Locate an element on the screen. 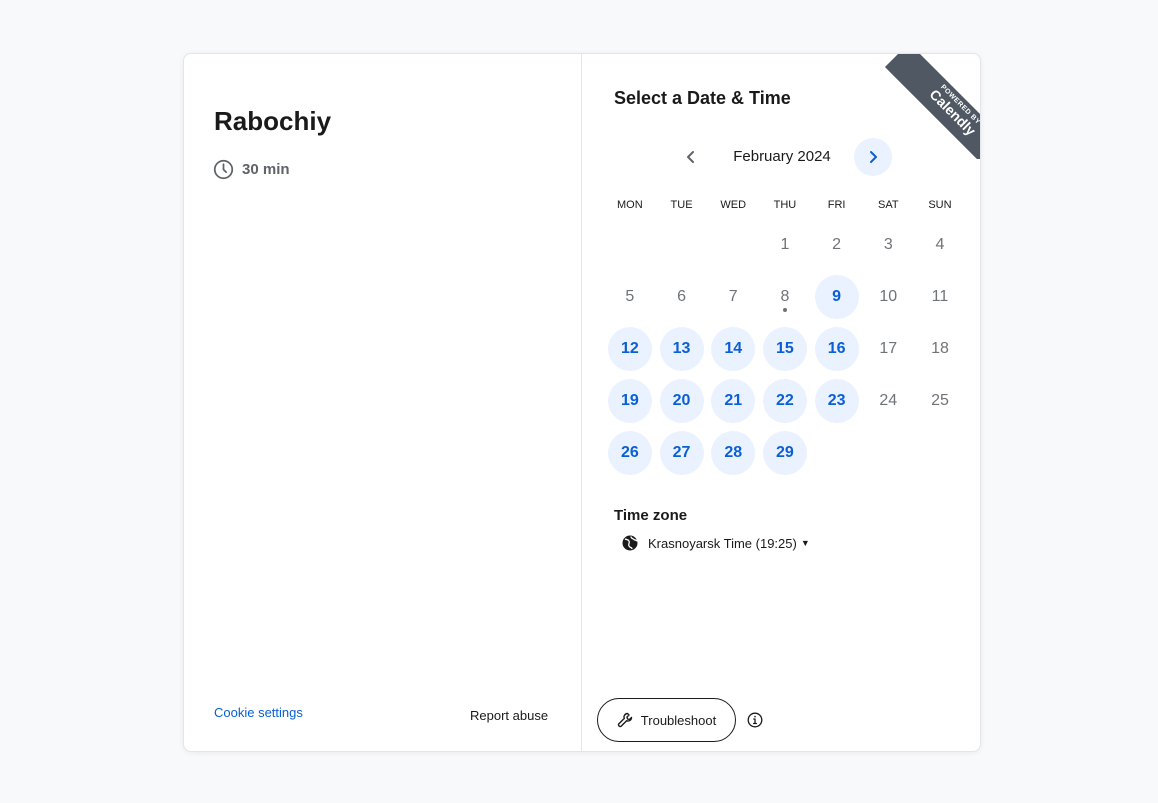 This screenshot has width=1158, height=803. event-duration: 30 min is located at coordinates (251, 169).